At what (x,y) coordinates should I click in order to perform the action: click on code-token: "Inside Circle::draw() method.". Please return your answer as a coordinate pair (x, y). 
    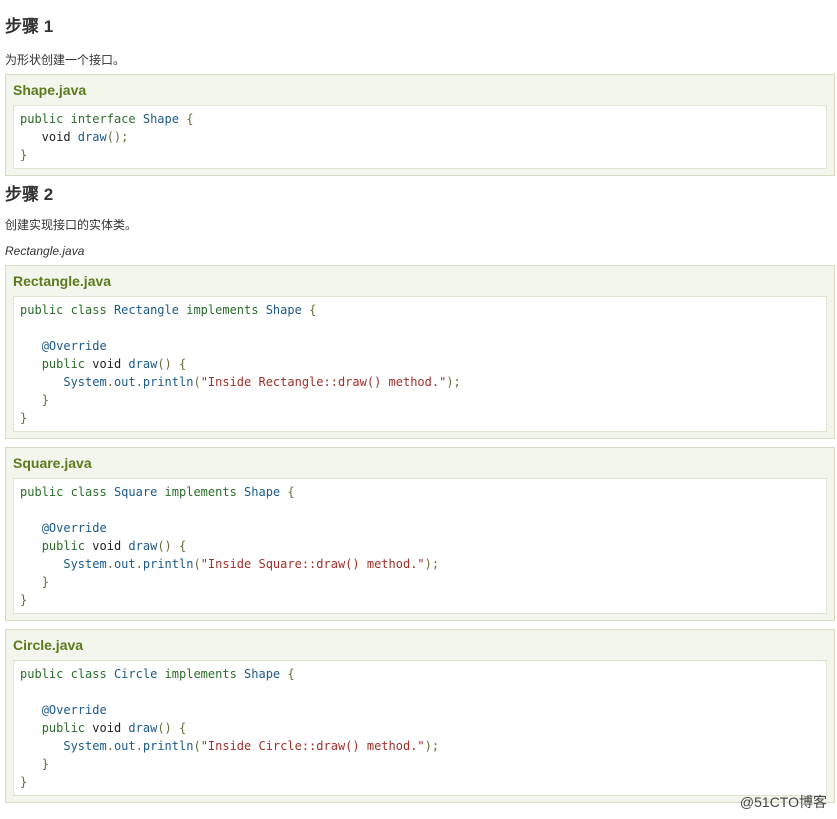
    Looking at the image, I should click on (312, 746).